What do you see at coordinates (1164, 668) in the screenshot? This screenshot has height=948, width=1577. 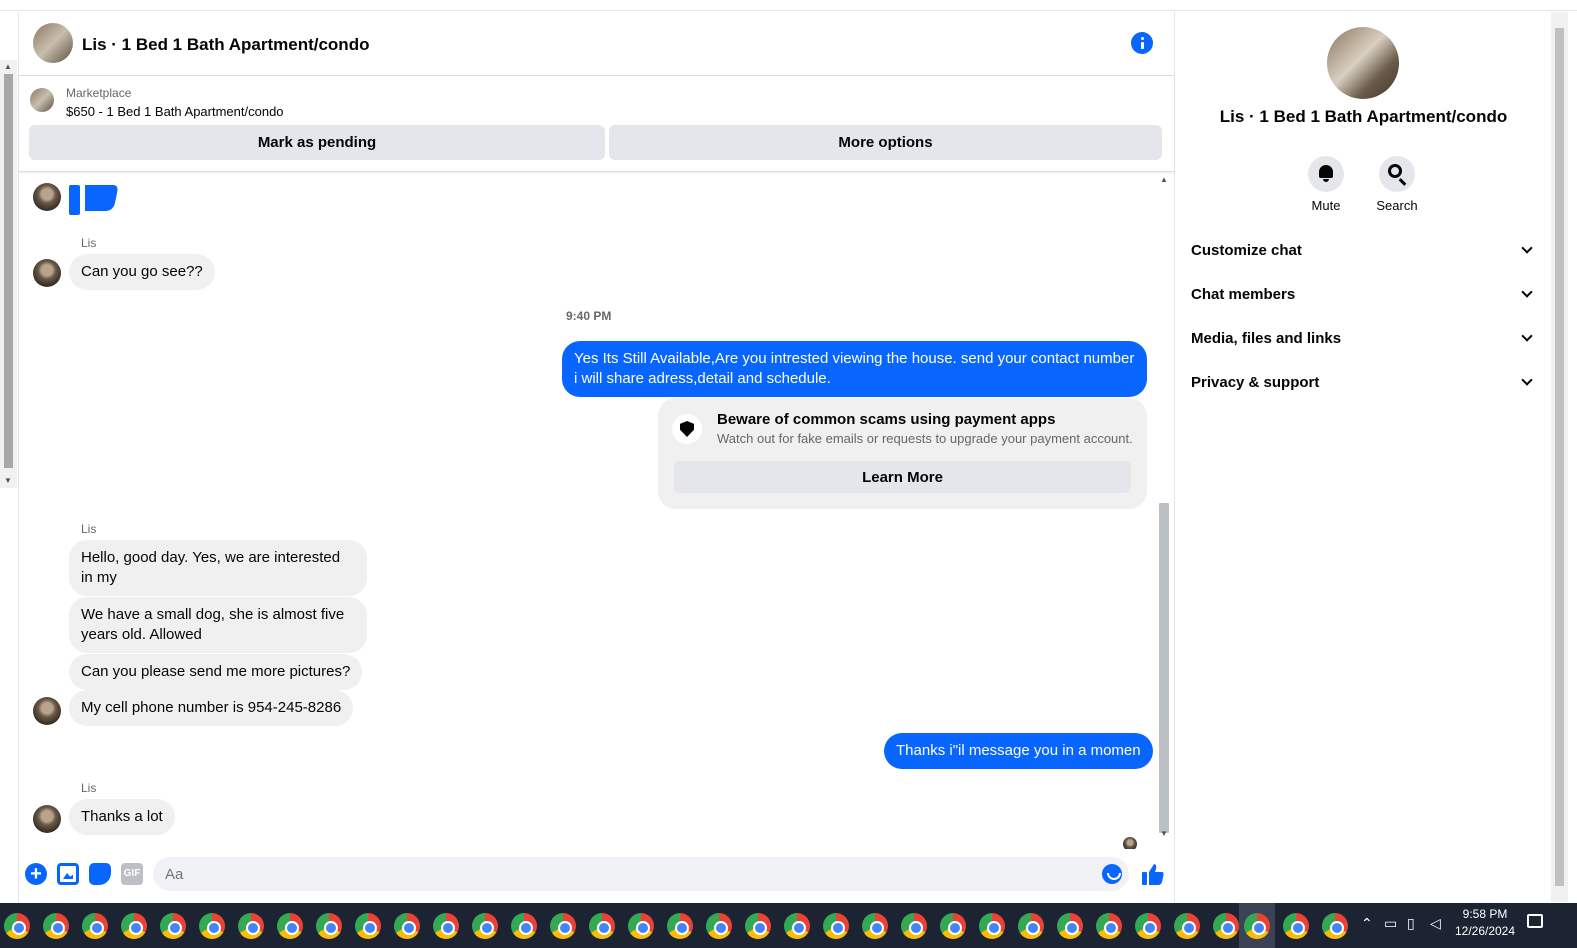 I see `chat-scrollbar-thumb` at bounding box center [1164, 668].